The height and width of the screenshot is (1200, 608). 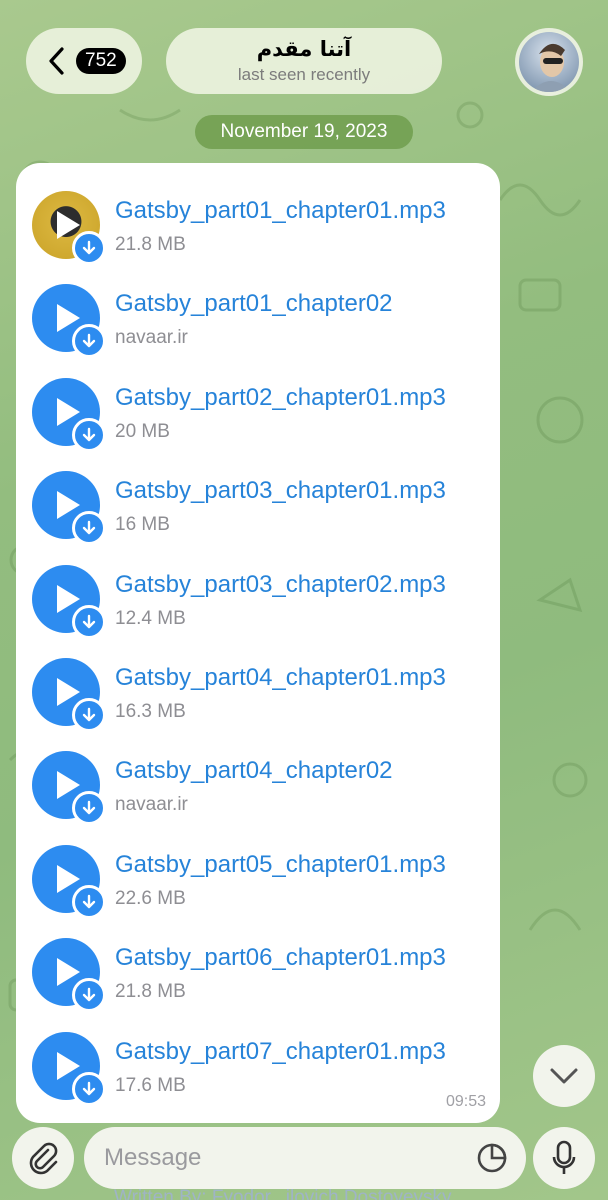 I want to click on file-meta: 22.6 MB, so click(x=150, y=898).